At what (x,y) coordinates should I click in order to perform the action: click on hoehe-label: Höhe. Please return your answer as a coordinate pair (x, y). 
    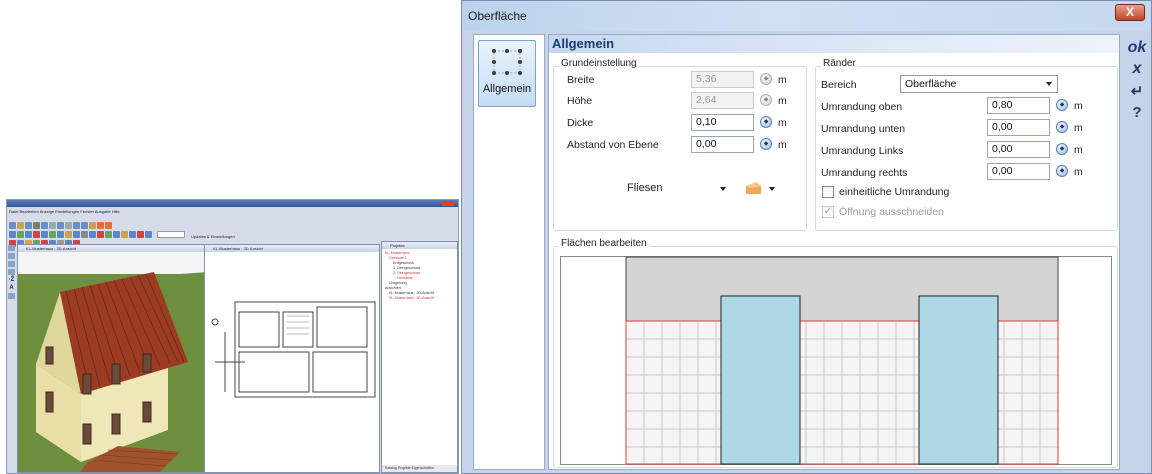
    Looking at the image, I should click on (580, 101).